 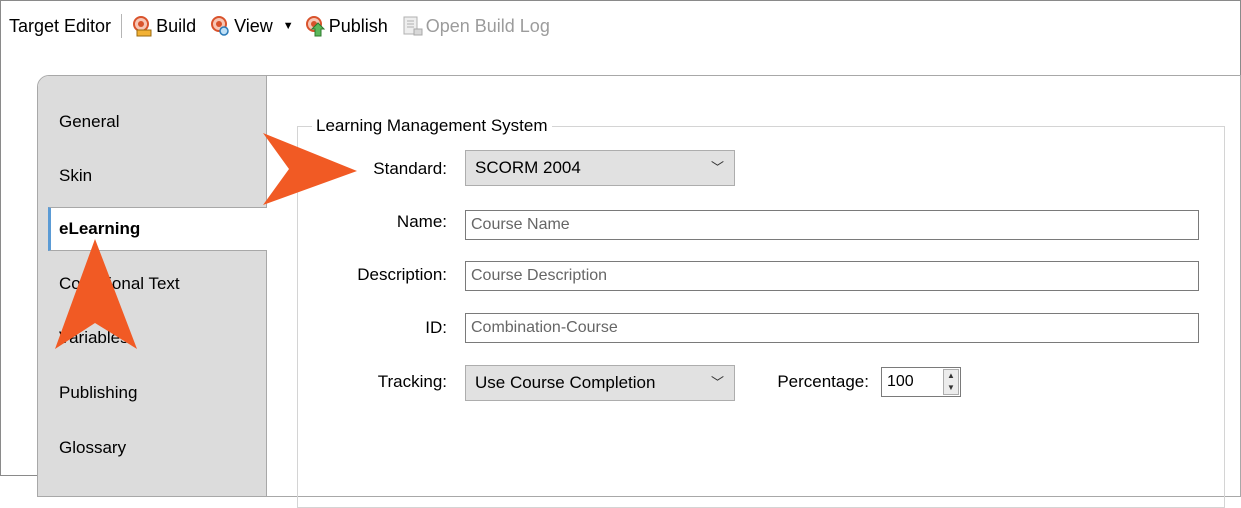 I want to click on tracking-dropdown: Use Course Completion ﹀, so click(x=600, y=383).